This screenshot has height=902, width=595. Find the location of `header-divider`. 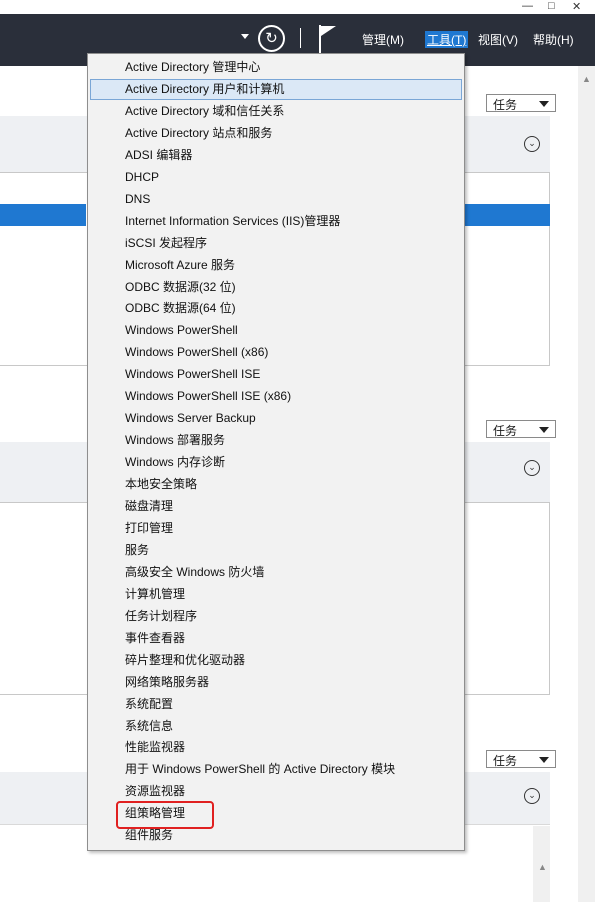

header-divider is located at coordinates (300, 38).